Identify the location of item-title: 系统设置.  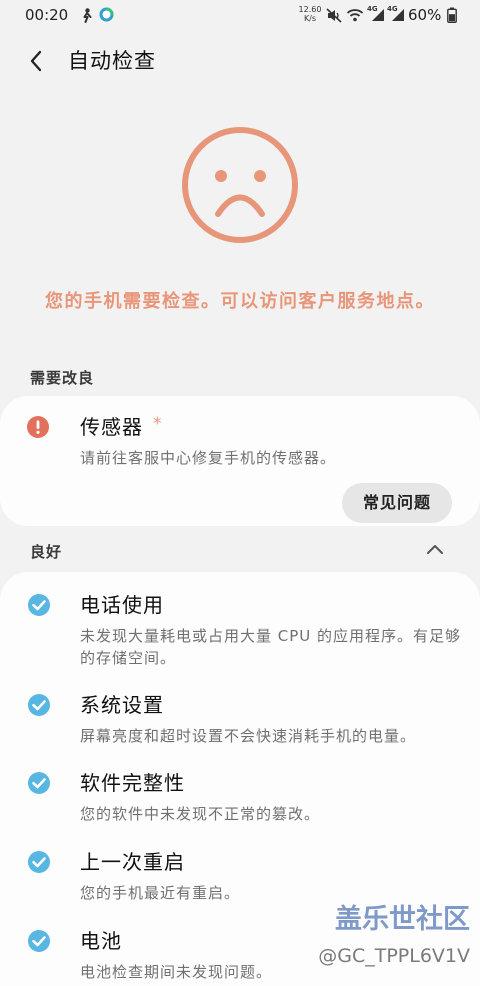
(122, 705).